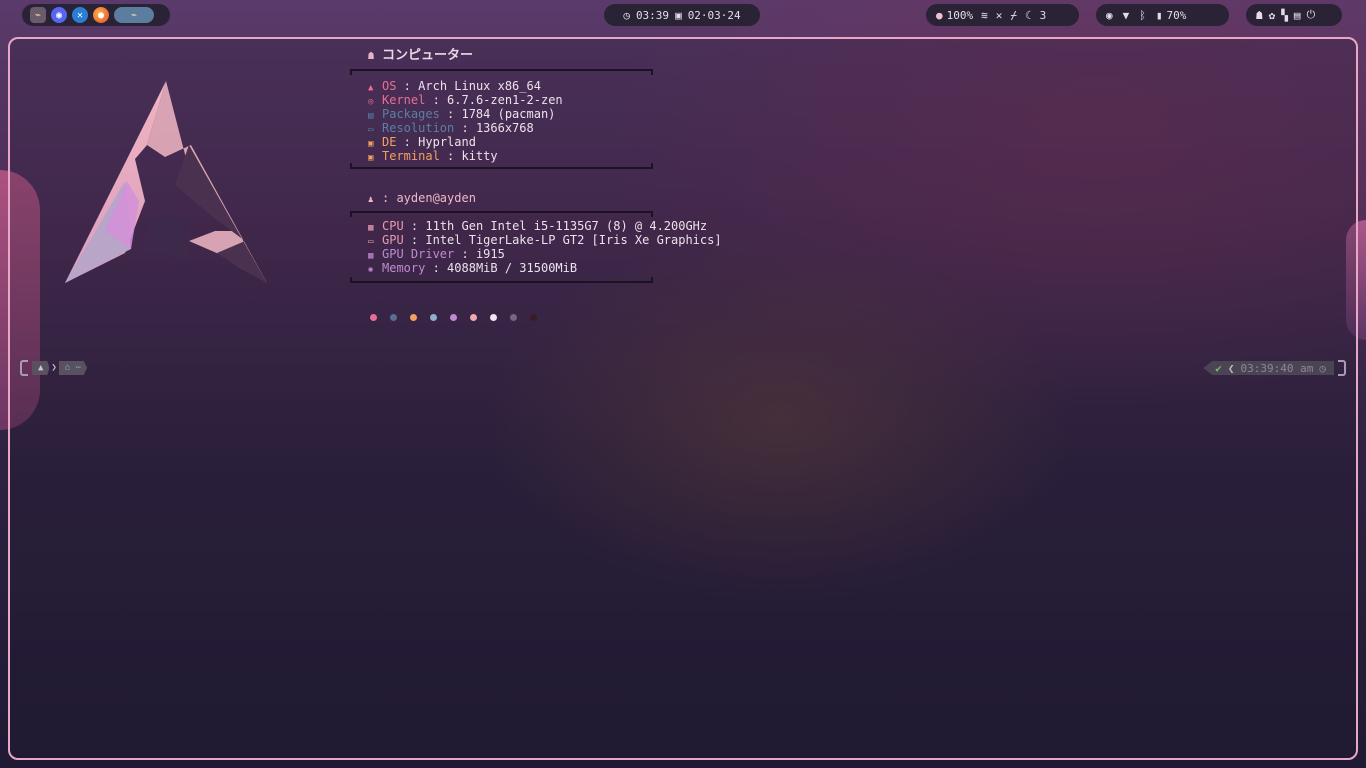  I want to click on home-path: ⌂ ⋯, so click(73, 368).